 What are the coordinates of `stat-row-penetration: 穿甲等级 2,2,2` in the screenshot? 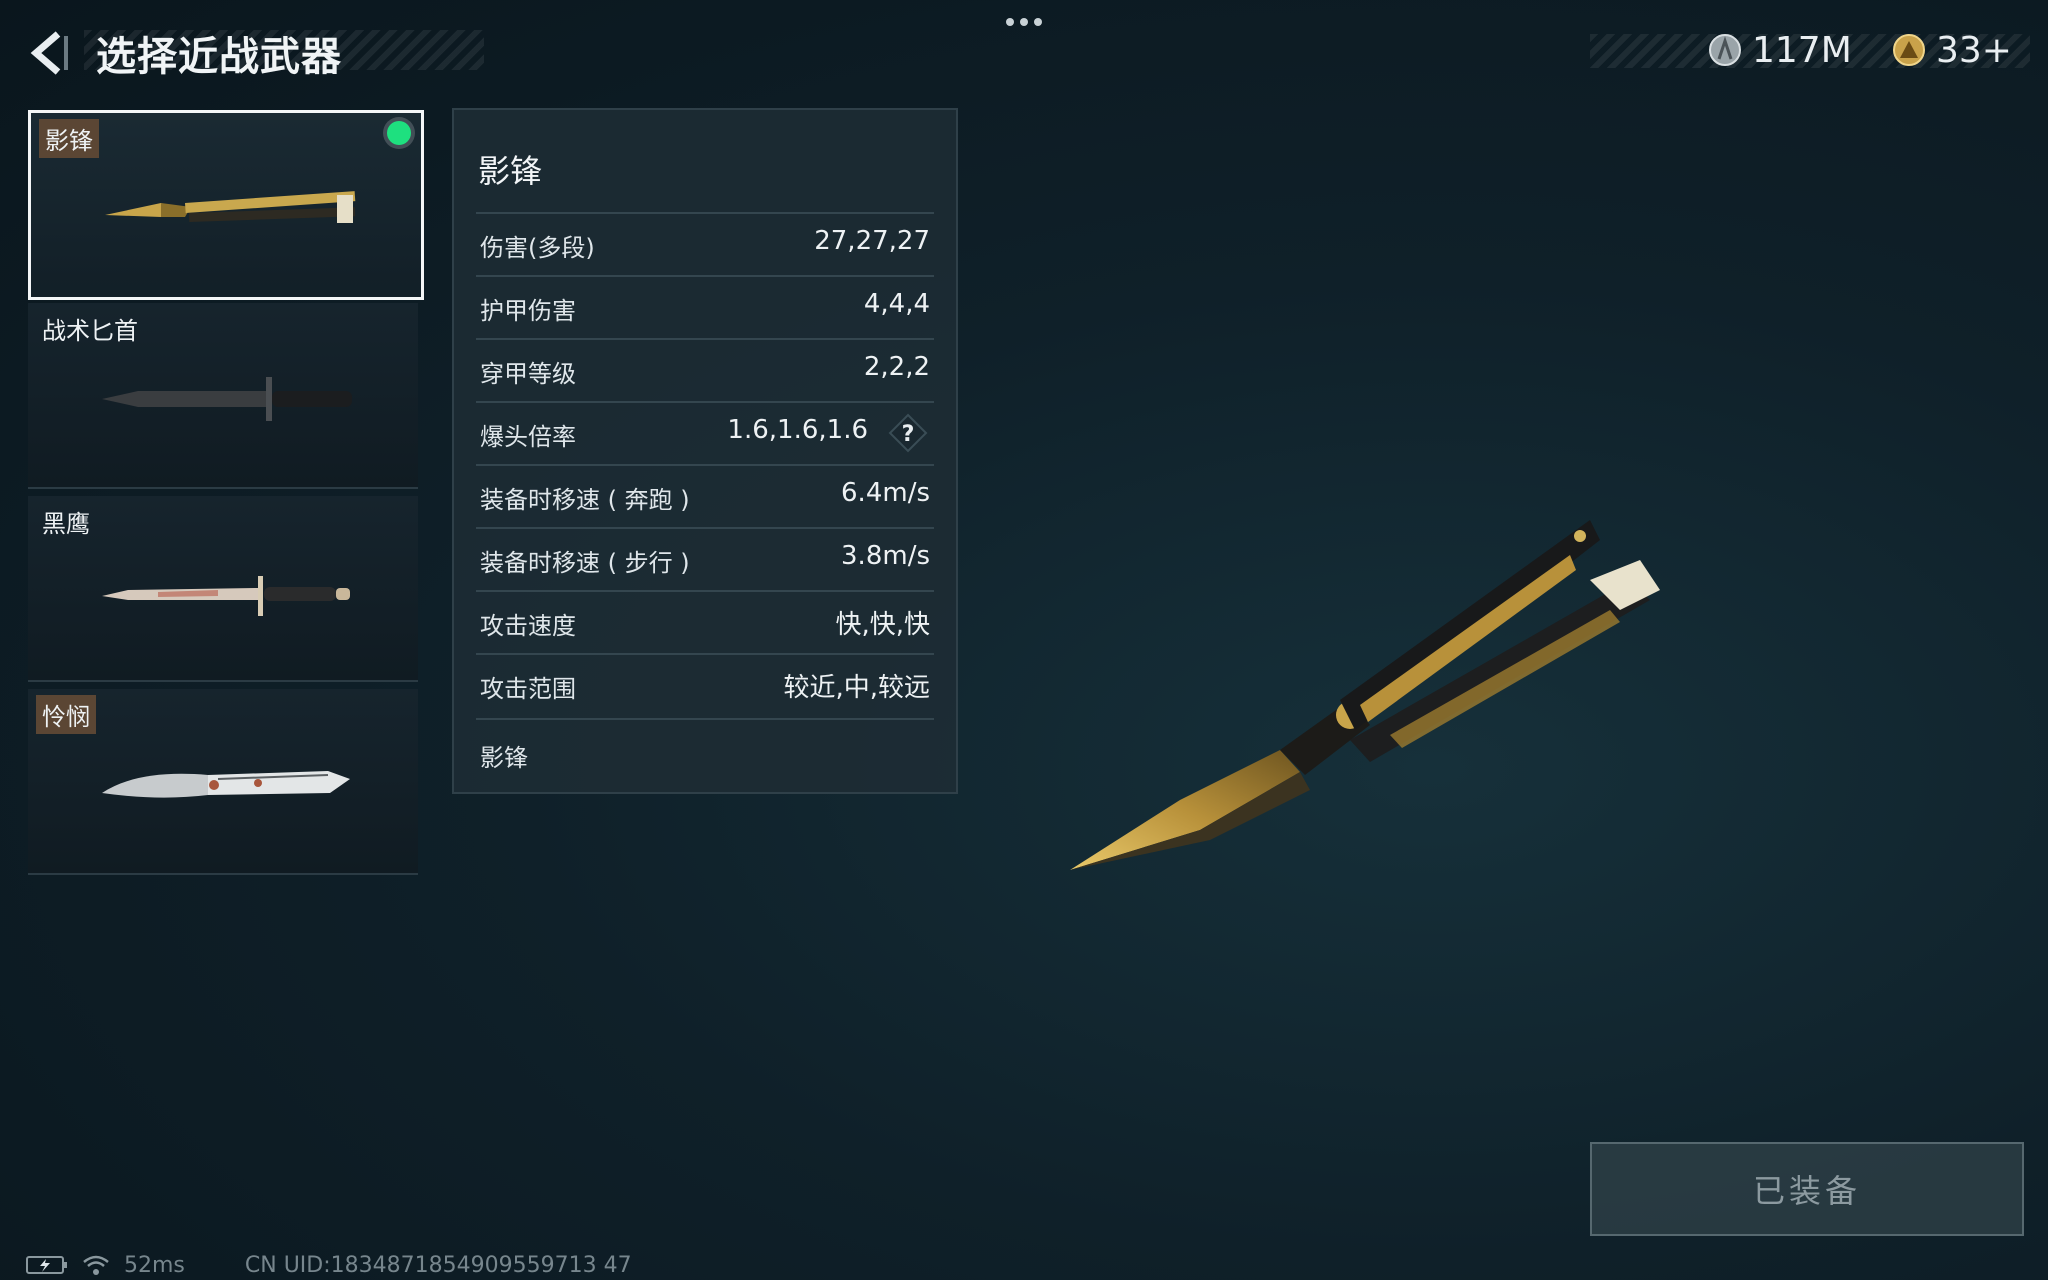 It's located at (705, 370).